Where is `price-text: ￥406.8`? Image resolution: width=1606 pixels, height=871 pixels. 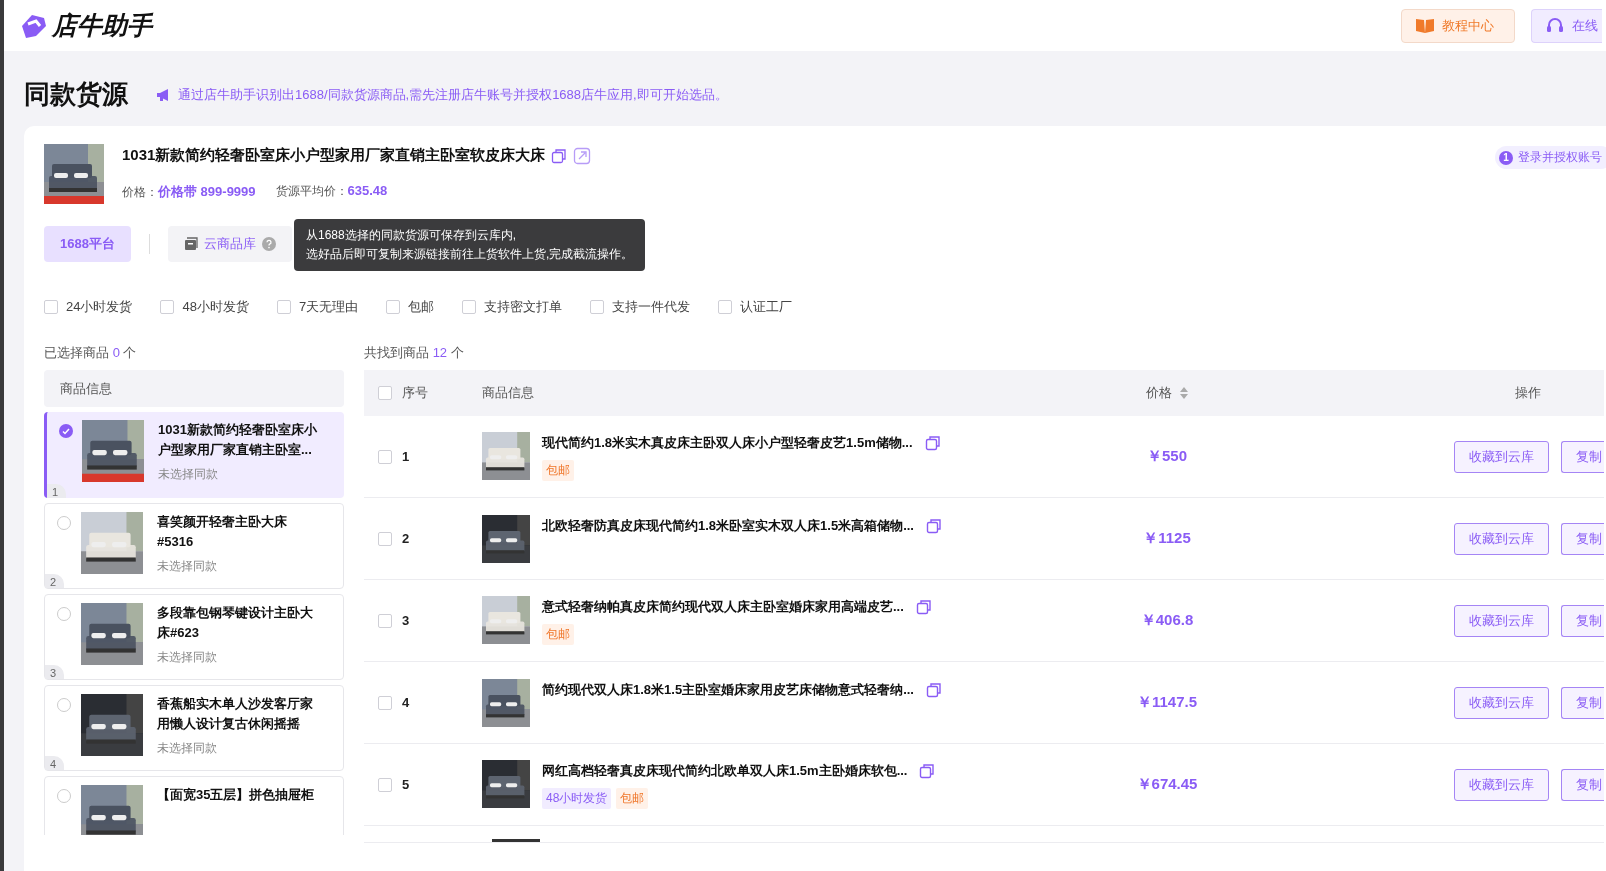
price-text: ￥406.8 is located at coordinates (1167, 620).